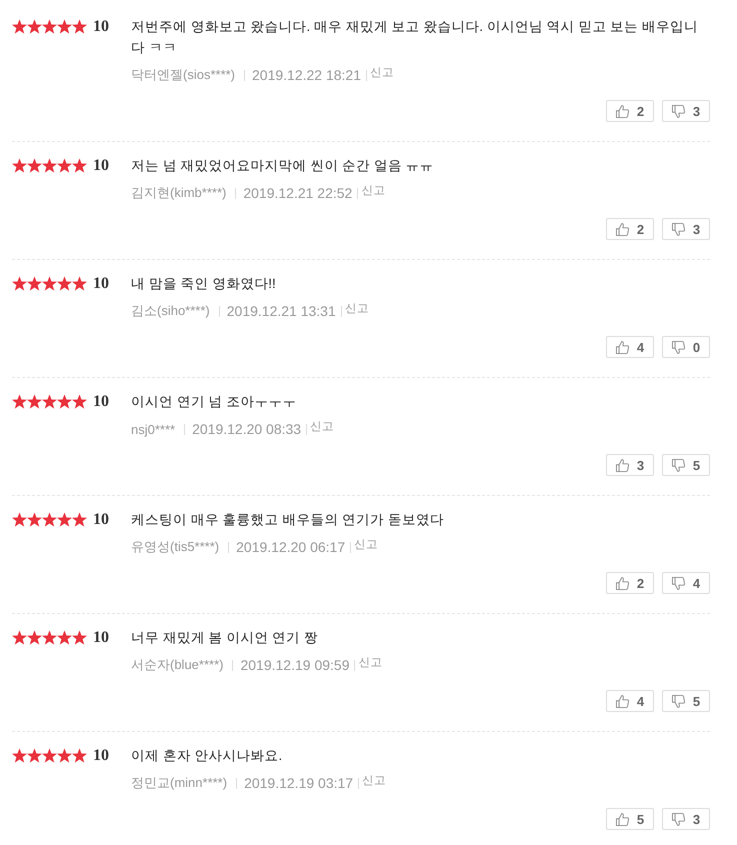 The height and width of the screenshot is (845, 737). Describe the element at coordinates (288, 520) in the screenshot. I see `review-text: 케스팅이 매우 훌륭했고 배우들의 연기가 돋보였다` at that location.